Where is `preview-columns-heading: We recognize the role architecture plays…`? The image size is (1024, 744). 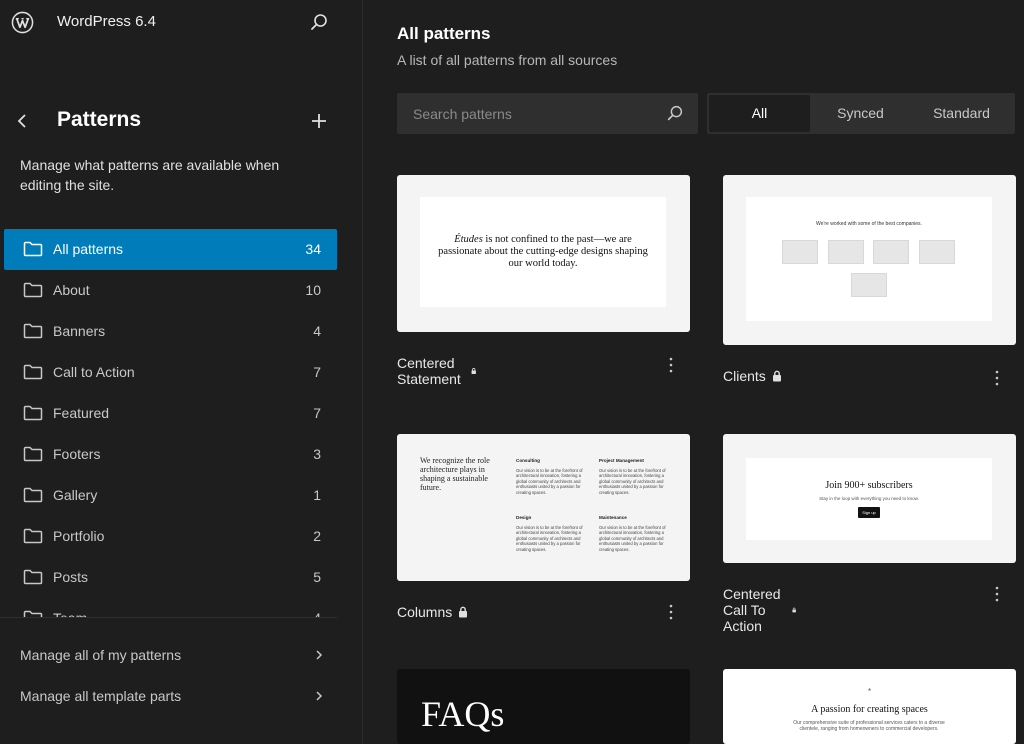 preview-columns-heading: We recognize the role architecture plays… is located at coordinates (455, 474).